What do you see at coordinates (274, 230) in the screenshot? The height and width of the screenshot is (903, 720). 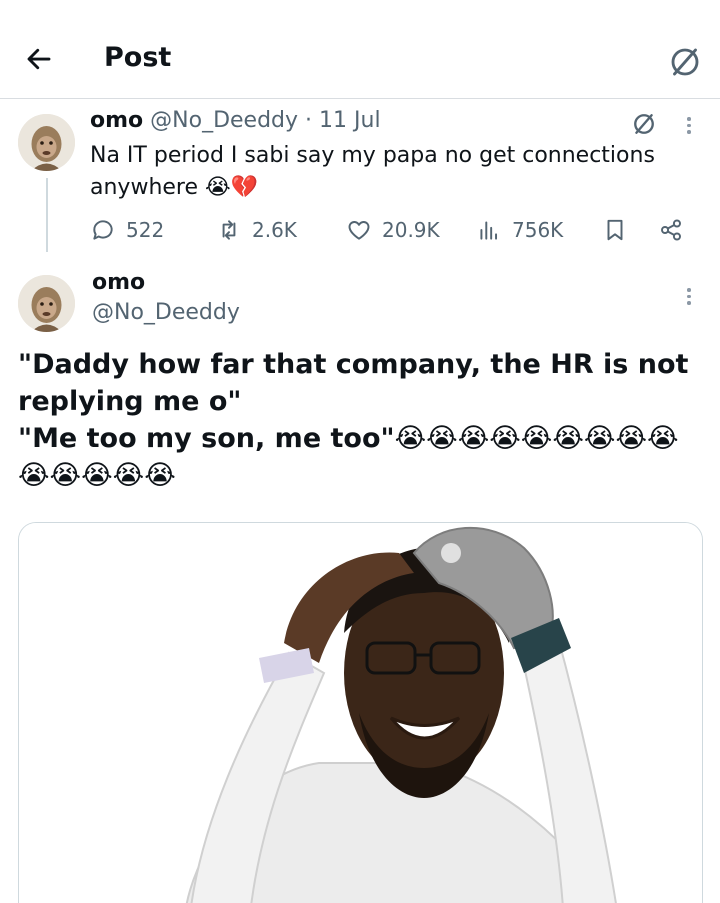 I see `repost-count: 2.6K` at bounding box center [274, 230].